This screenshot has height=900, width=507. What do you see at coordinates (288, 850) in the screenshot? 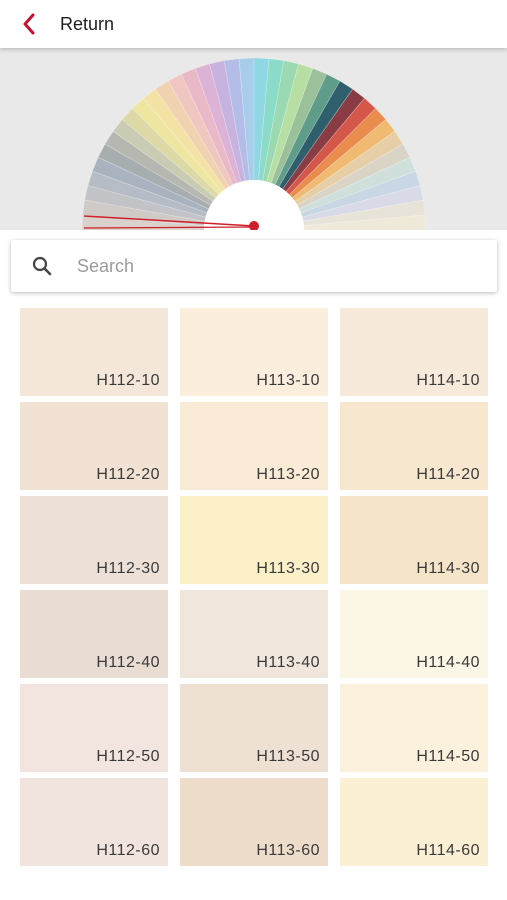
I see `swatch-code-label: H113-60` at bounding box center [288, 850].